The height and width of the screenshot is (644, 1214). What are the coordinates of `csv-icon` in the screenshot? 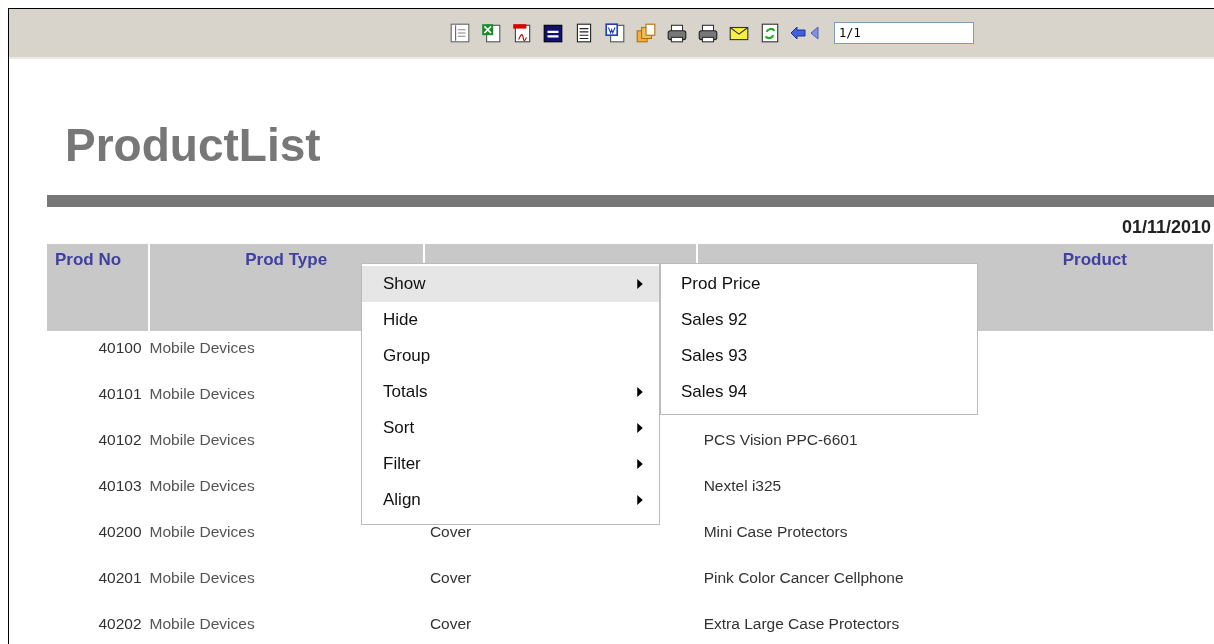 It's located at (553, 33).